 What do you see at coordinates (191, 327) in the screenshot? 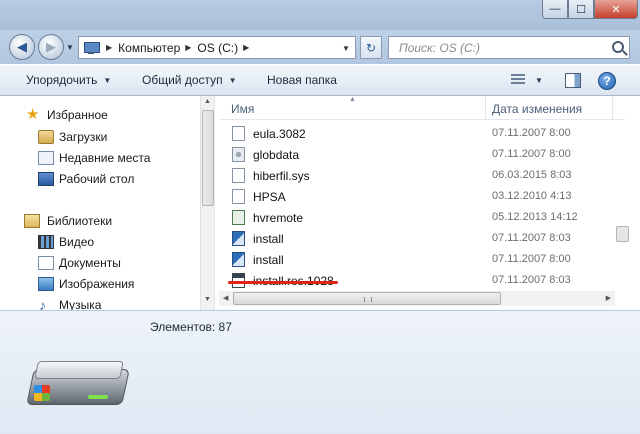
I see `item-count: Элементов: 87` at bounding box center [191, 327].